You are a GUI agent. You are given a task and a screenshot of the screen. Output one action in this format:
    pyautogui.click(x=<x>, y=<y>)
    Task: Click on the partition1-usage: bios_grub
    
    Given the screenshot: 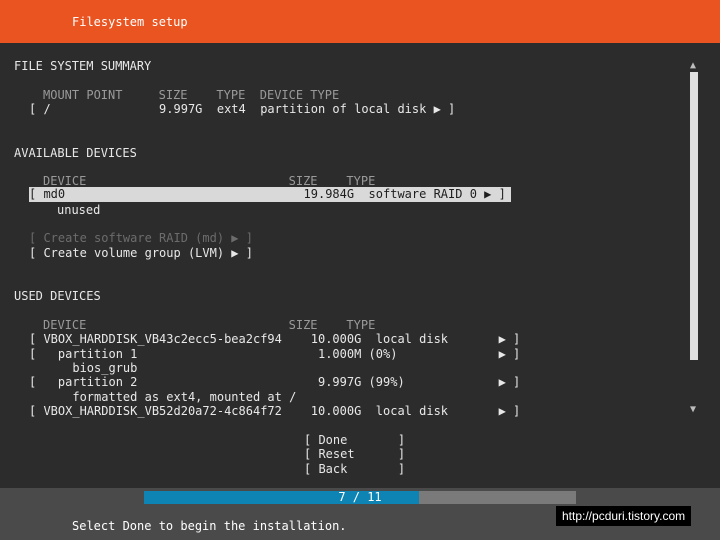 What is the action you would take?
    pyautogui.click(x=83, y=368)
    